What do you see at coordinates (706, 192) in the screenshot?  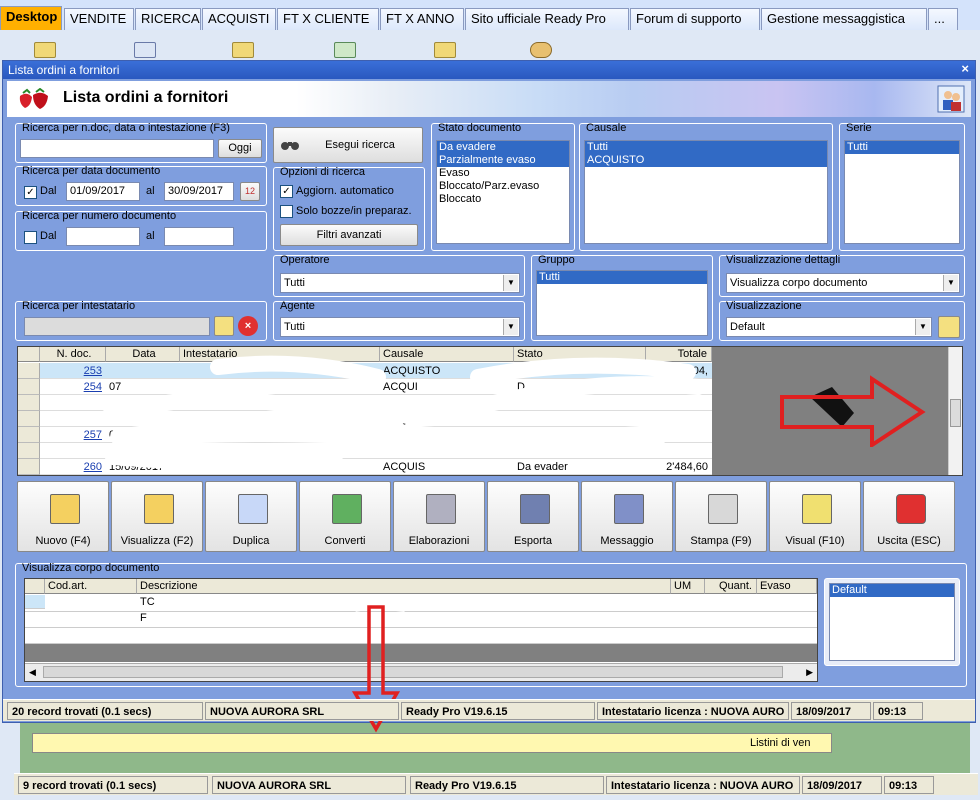 I see `causale-listbox: Tutti ACQUISTO` at bounding box center [706, 192].